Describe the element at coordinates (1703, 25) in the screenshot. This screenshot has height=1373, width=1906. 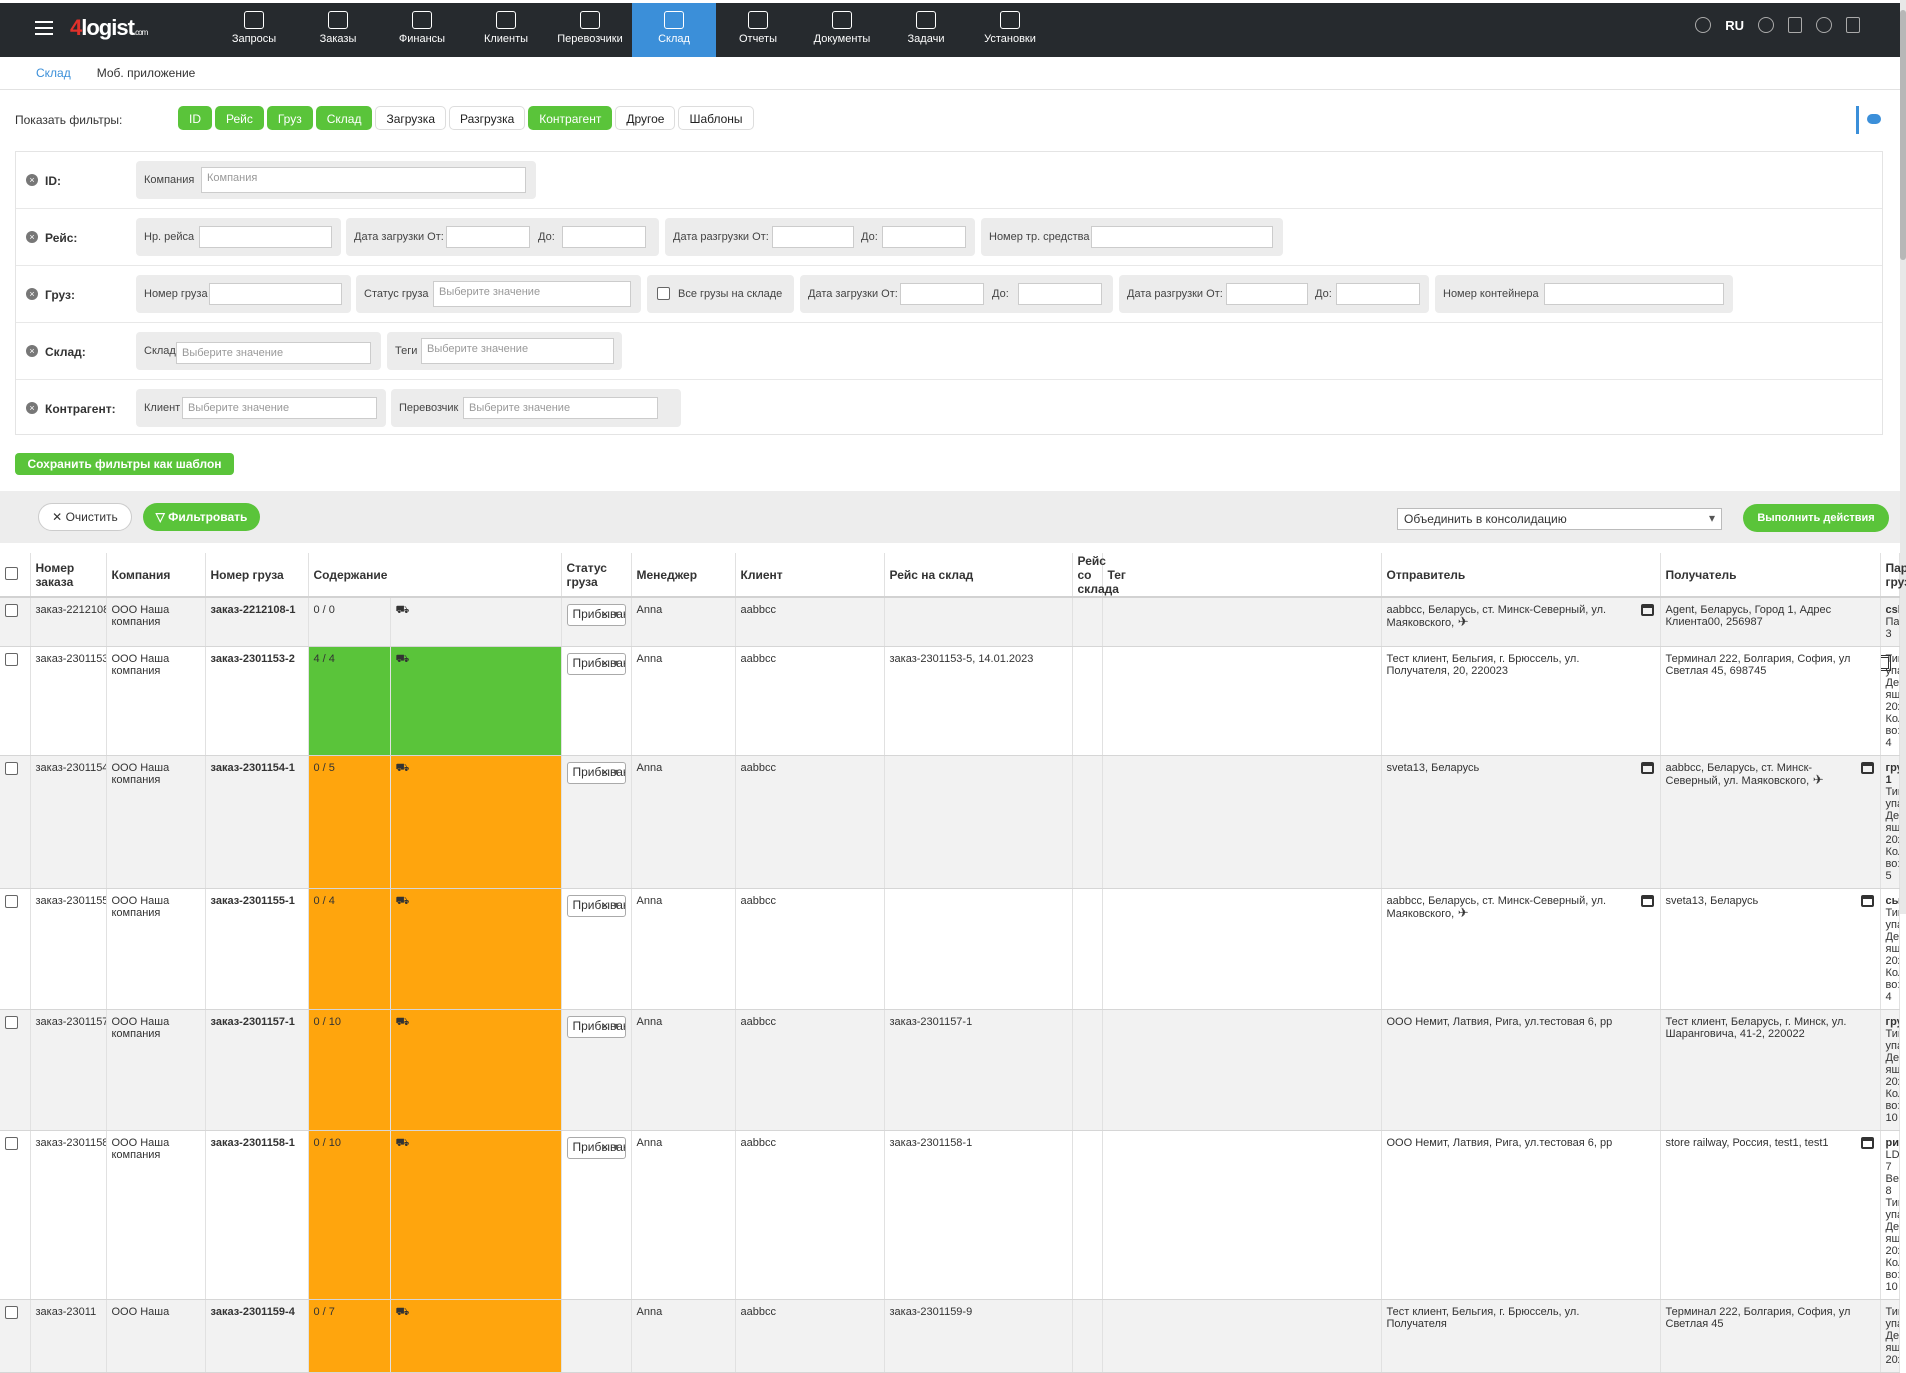
I see `globe-icon` at that location.